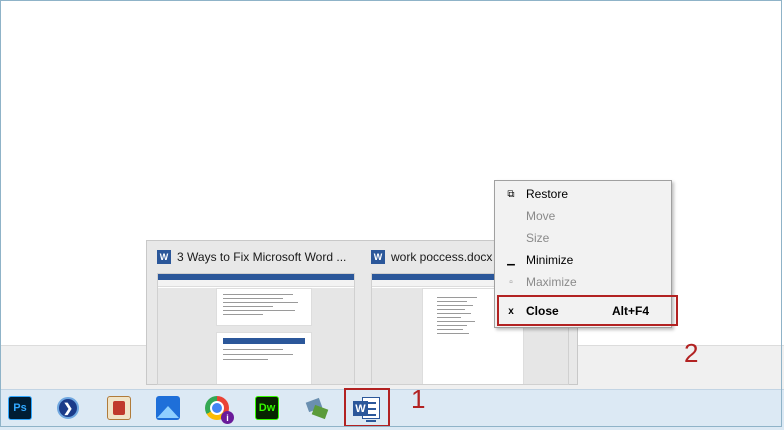 The image size is (784, 430). I want to click on thumbnail-1-canvas, so click(256, 336).